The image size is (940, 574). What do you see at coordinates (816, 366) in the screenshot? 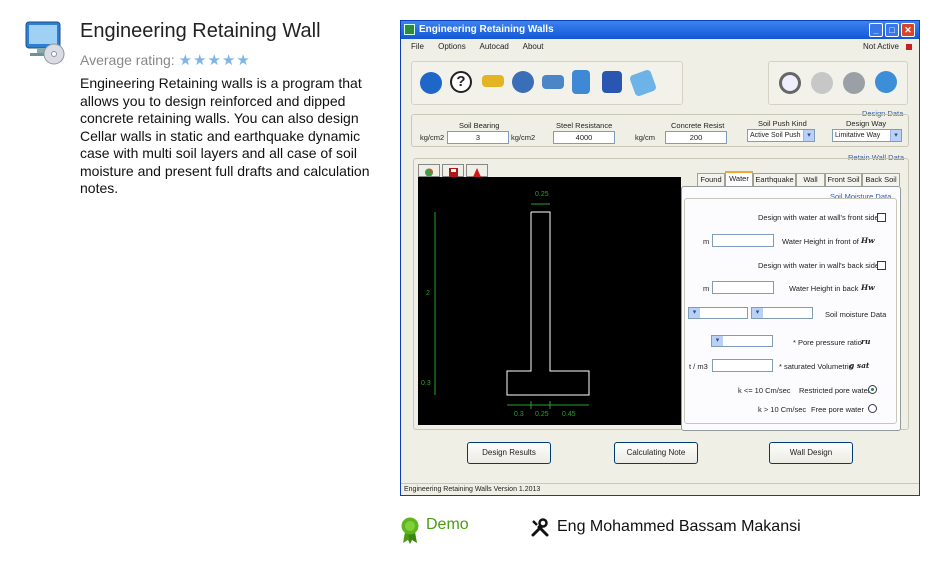
I see `saturated-volumetric-label: * saturated Volumetric` at bounding box center [816, 366].